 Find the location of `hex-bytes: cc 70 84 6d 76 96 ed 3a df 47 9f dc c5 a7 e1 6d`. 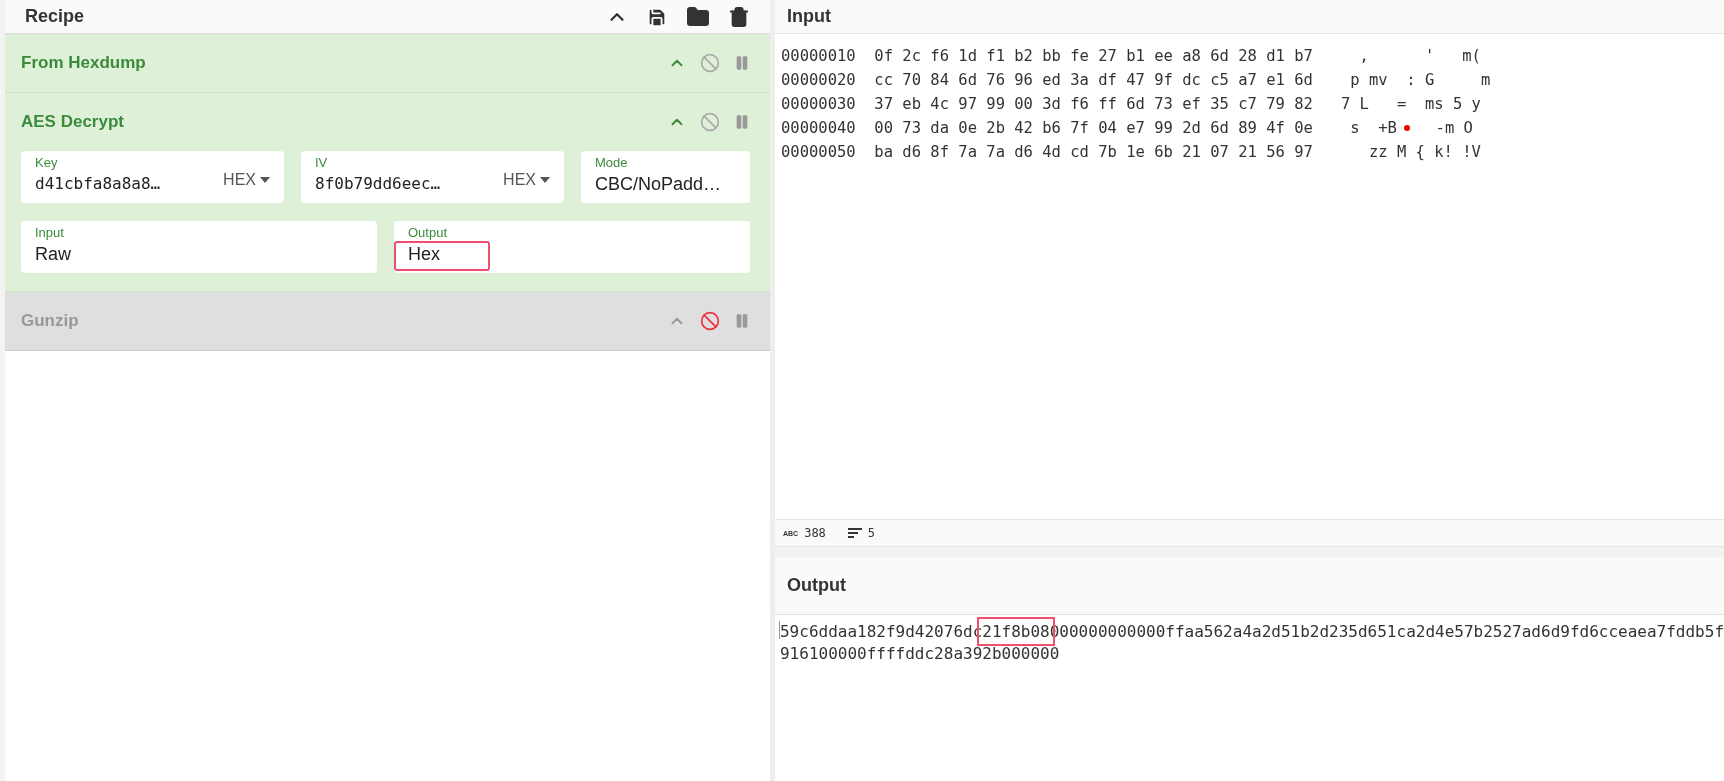

hex-bytes: cc 70 84 6d 76 96 ed 3a df 47 9f dc c5 a7 e1 6d is located at coordinates (1093, 80).